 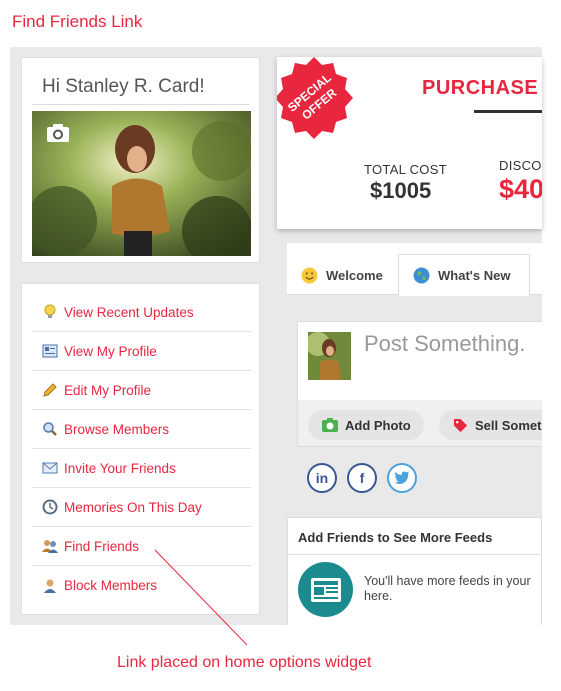 What do you see at coordinates (123, 86) in the screenshot?
I see `greeting-text: Hi Stanley R. Card!` at bounding box center [123, 86].